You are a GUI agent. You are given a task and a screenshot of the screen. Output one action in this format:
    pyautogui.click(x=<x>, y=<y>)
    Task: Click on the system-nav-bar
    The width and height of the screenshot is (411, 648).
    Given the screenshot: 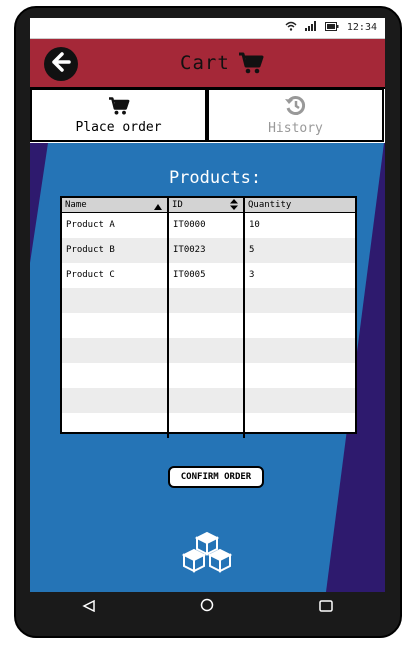 What is the action you would take?
    pyautogui.click(x=207, y=606)
    